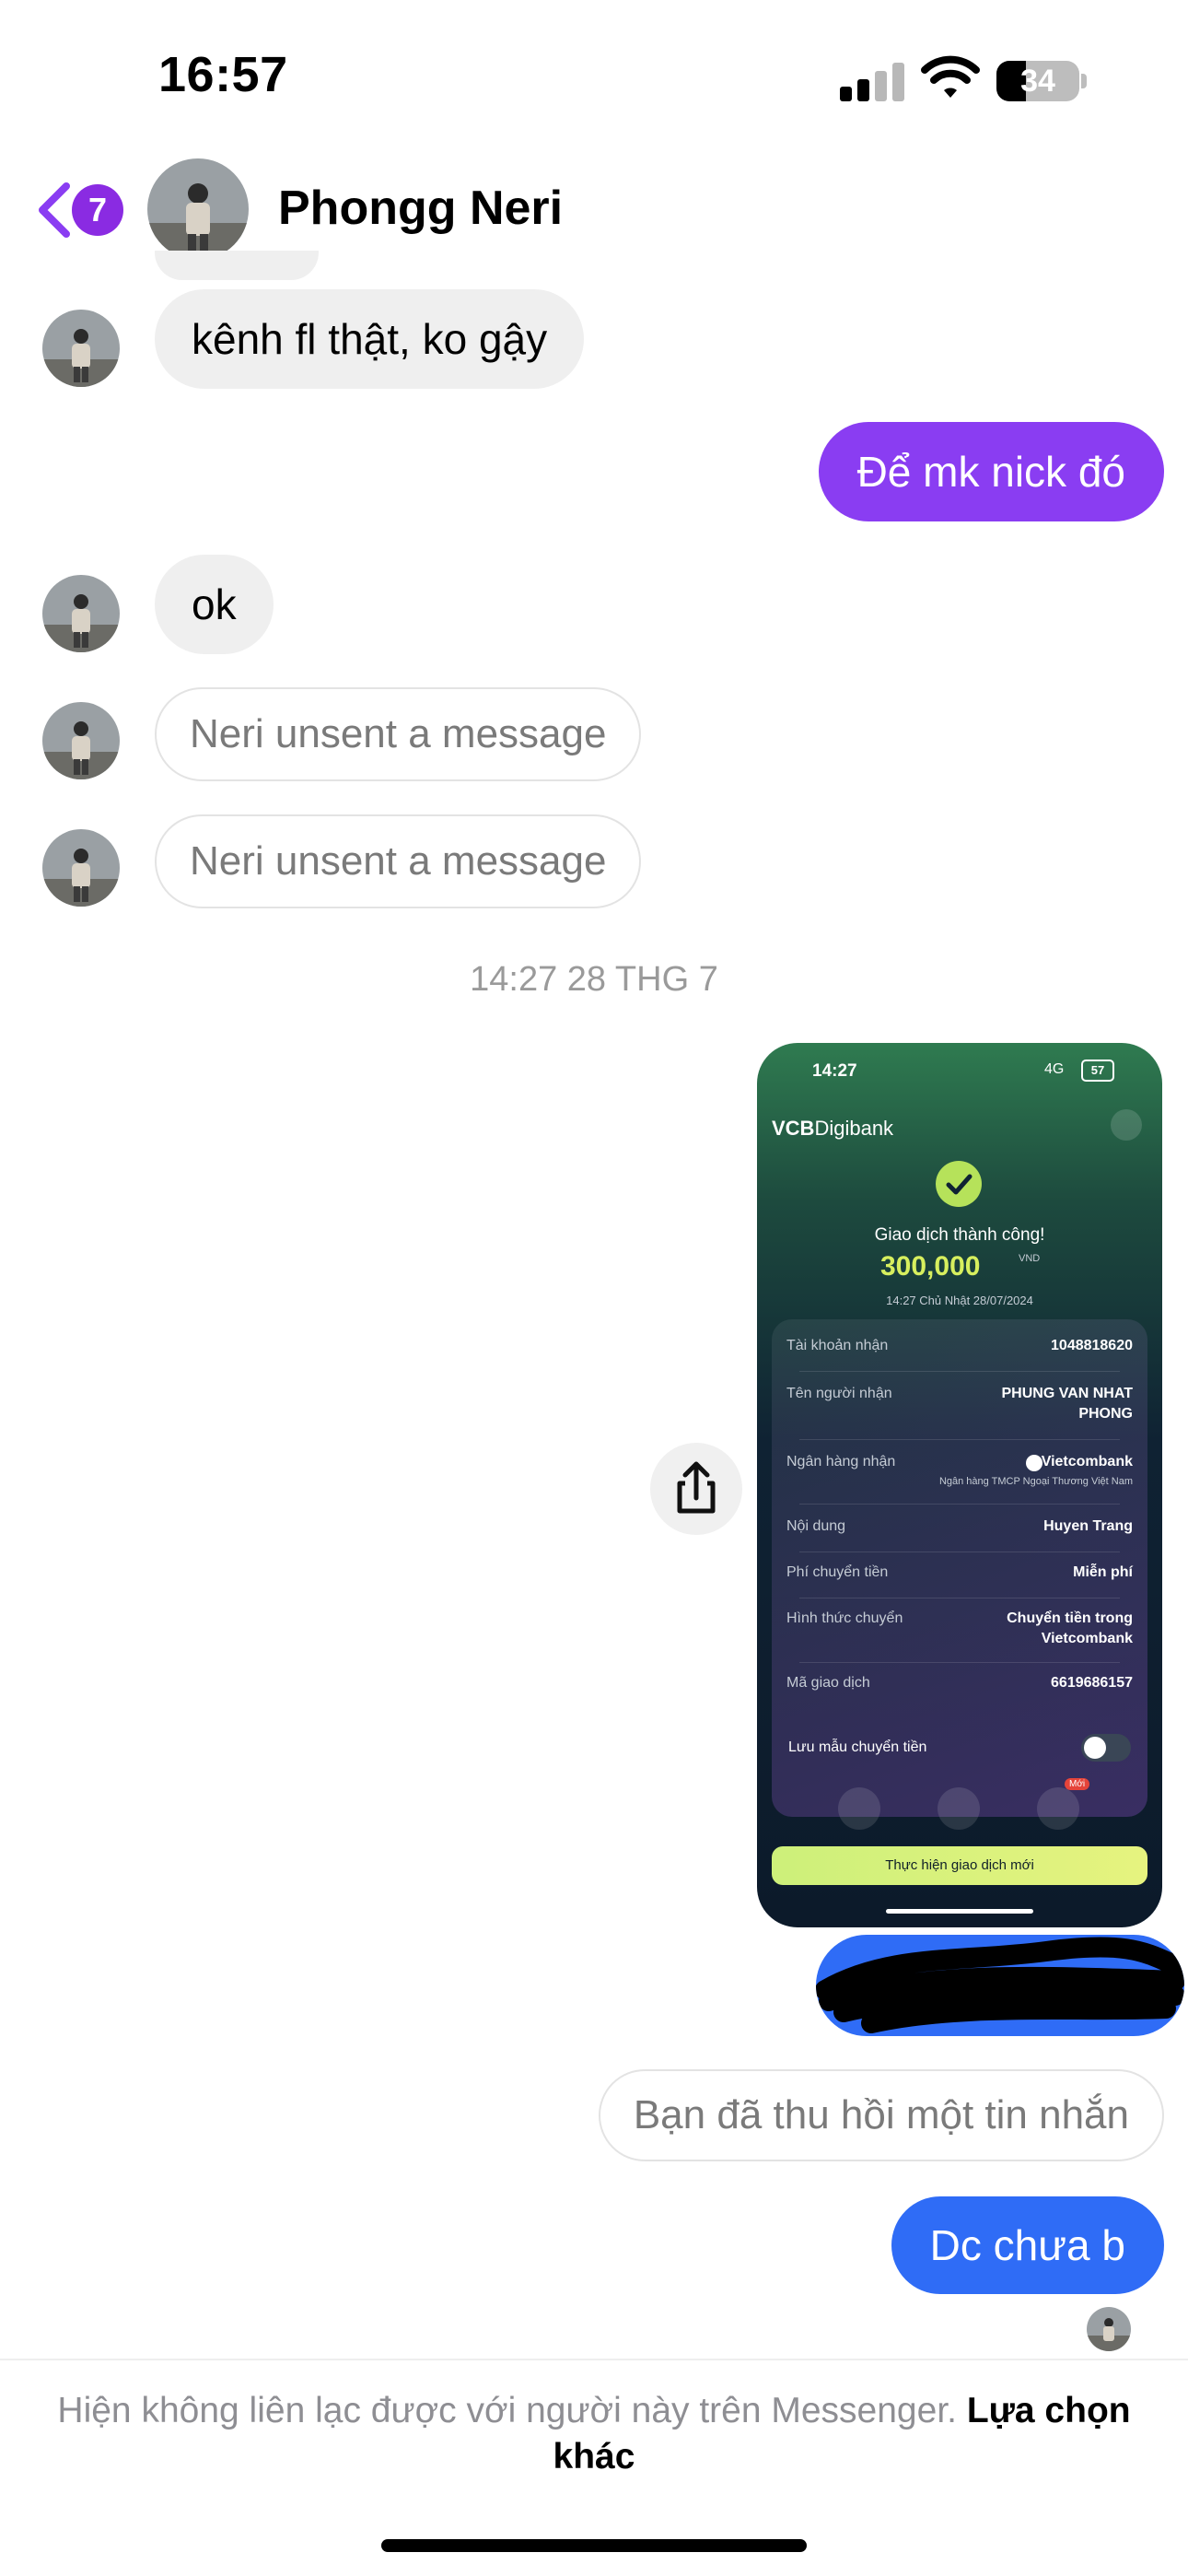  What do you see at coordinates (1092, 1683) in the screenshot?
I see `detail-value: 6619686157` at bounding box center [1092, 1683].